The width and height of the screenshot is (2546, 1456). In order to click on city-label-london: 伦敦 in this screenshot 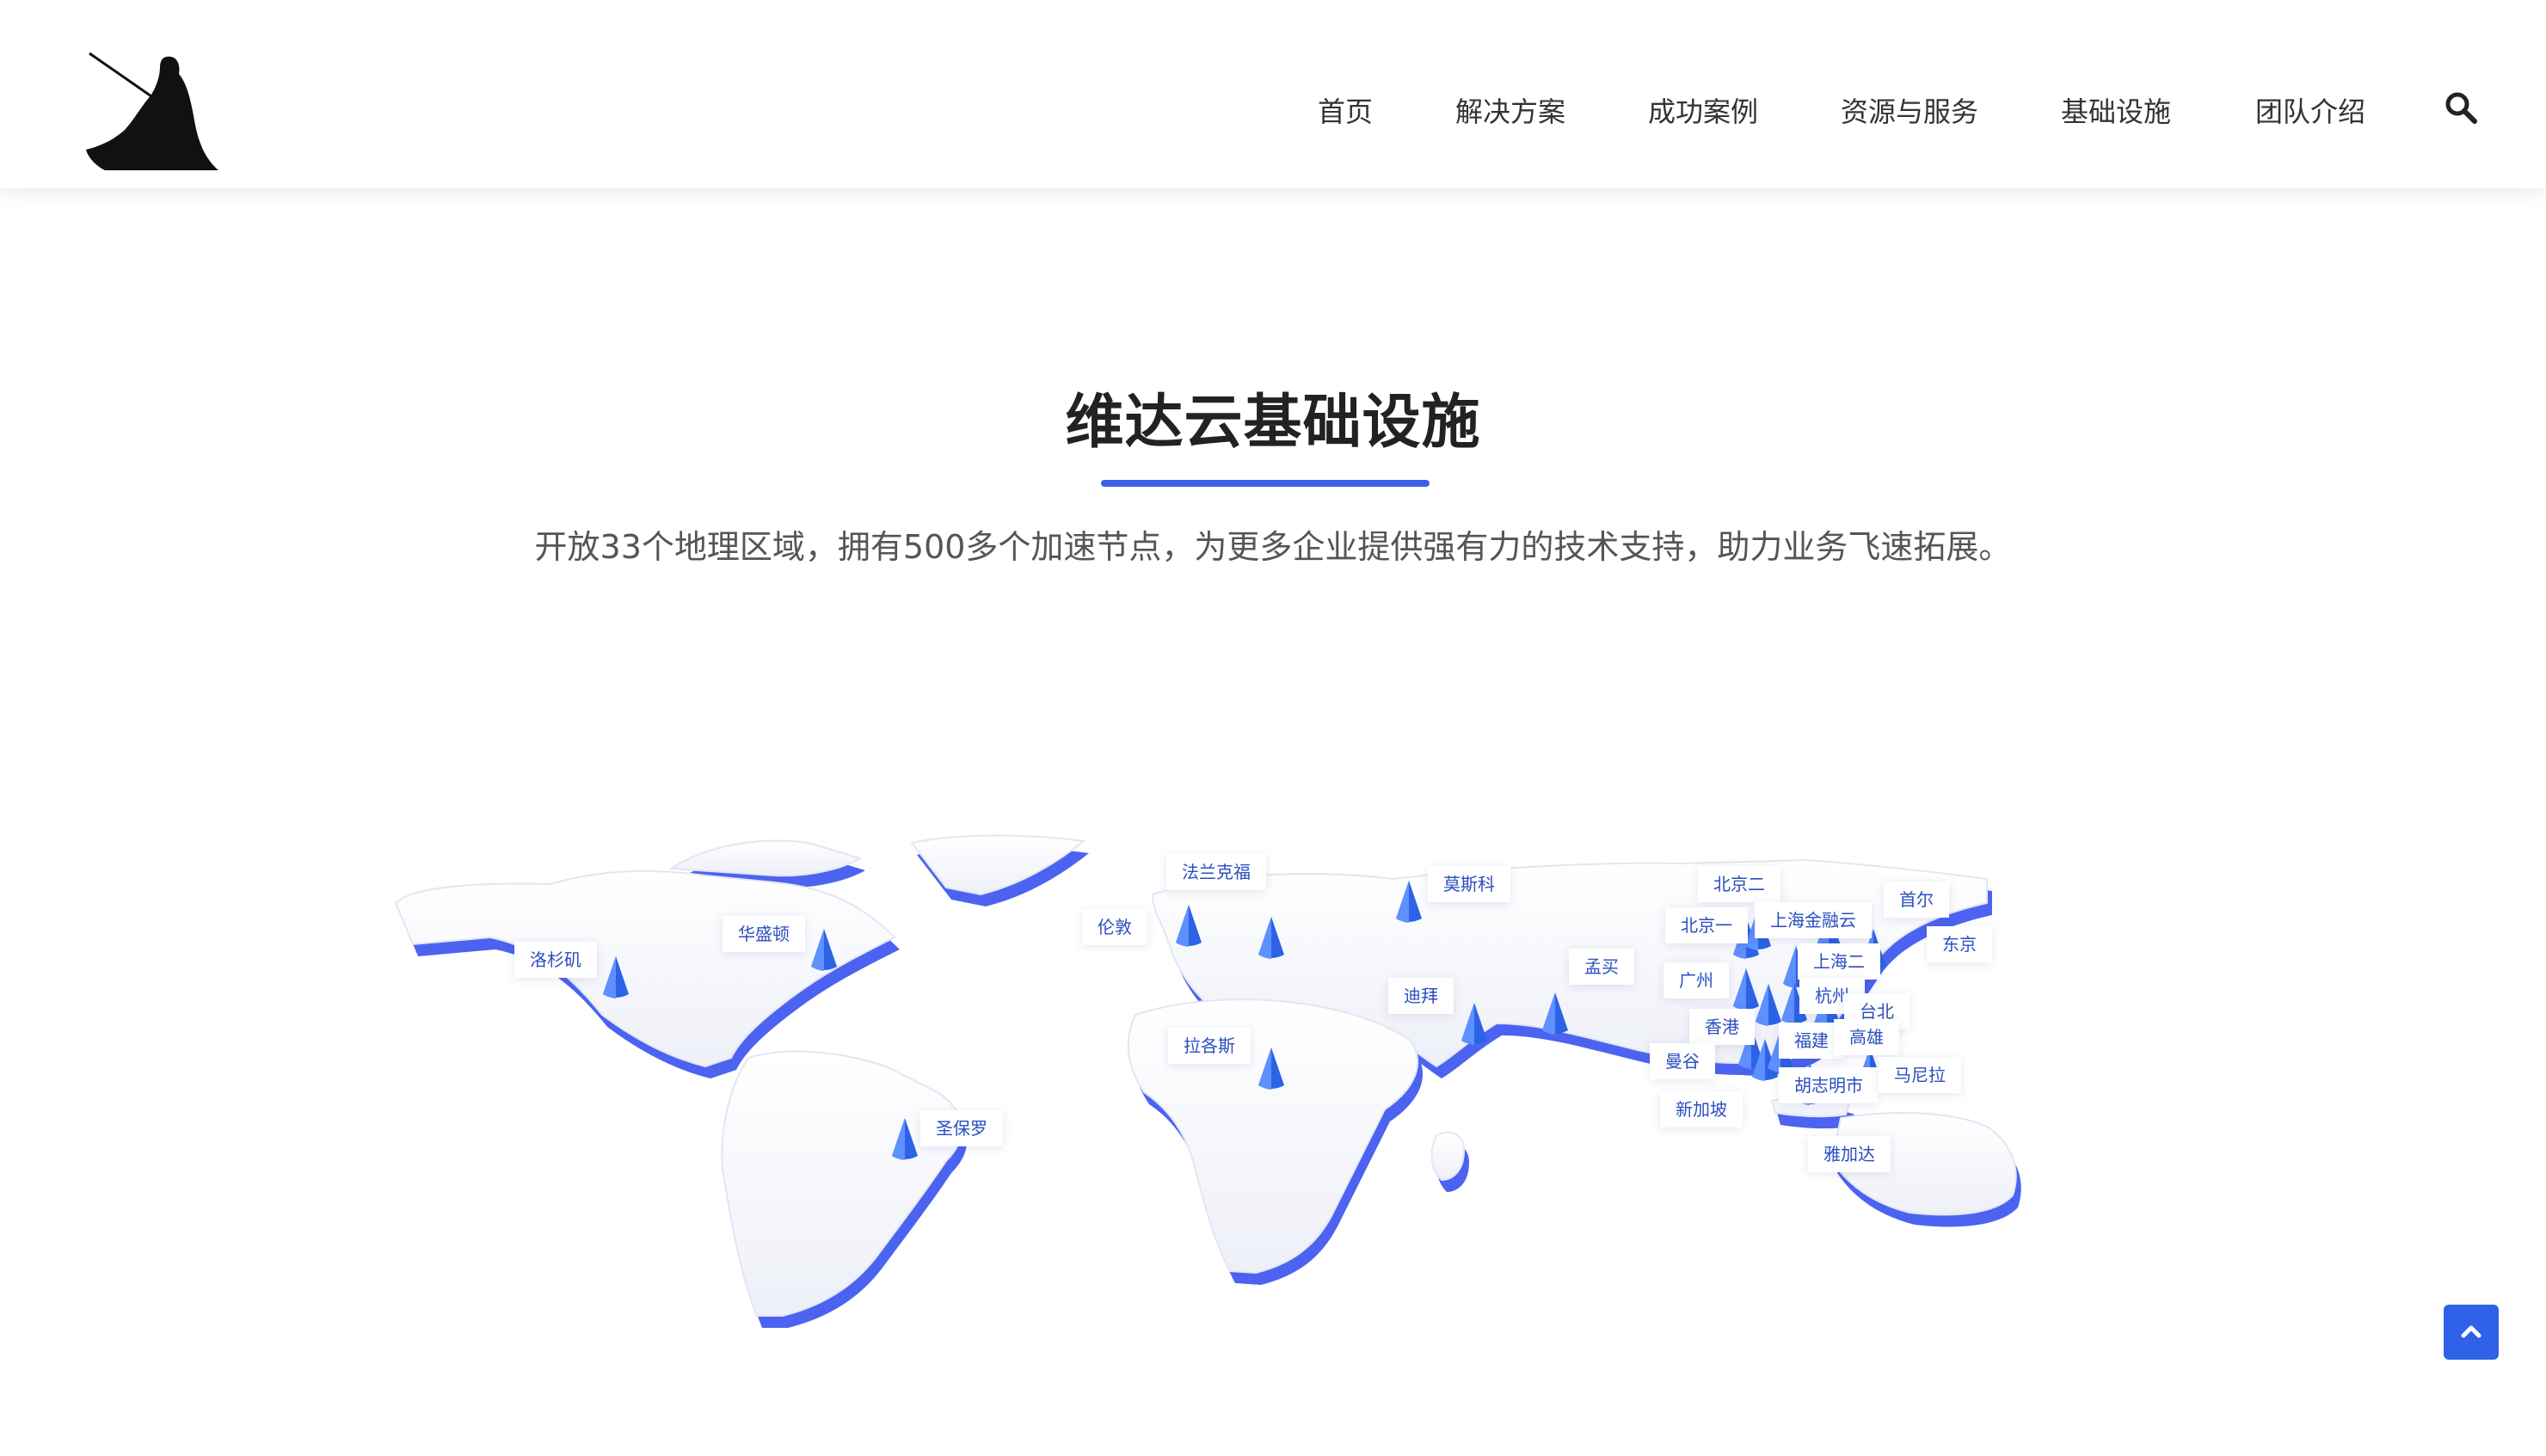, I will do `click(1114, 927)`.